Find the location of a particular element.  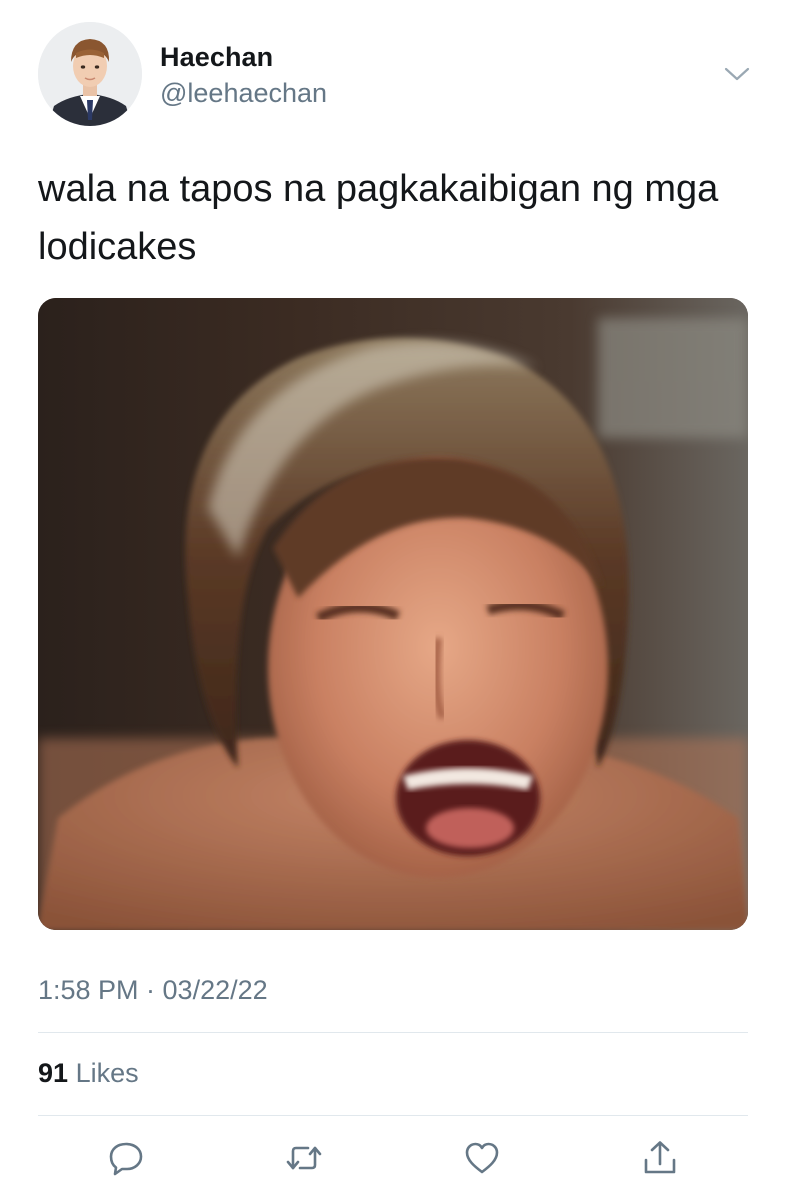

likes-stat: 91 Likes is located at coordinates (88, 1073).